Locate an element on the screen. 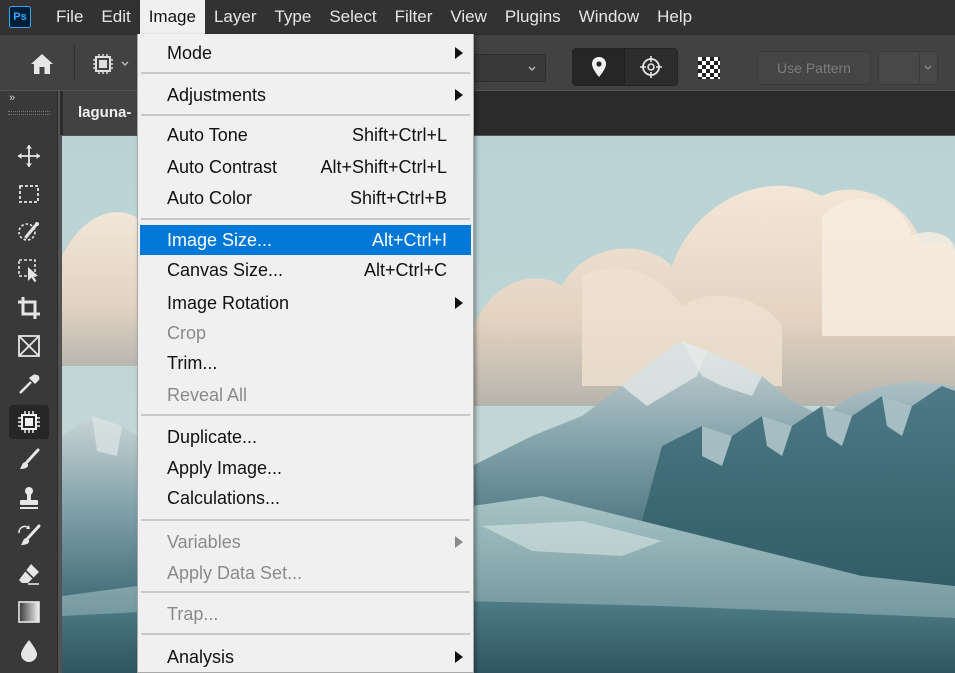 Image resolution: width=955 pixels, height=673 pixels. menu-item-auto-contrast-label: Auto Contrast is located at coordinates (222, 167).